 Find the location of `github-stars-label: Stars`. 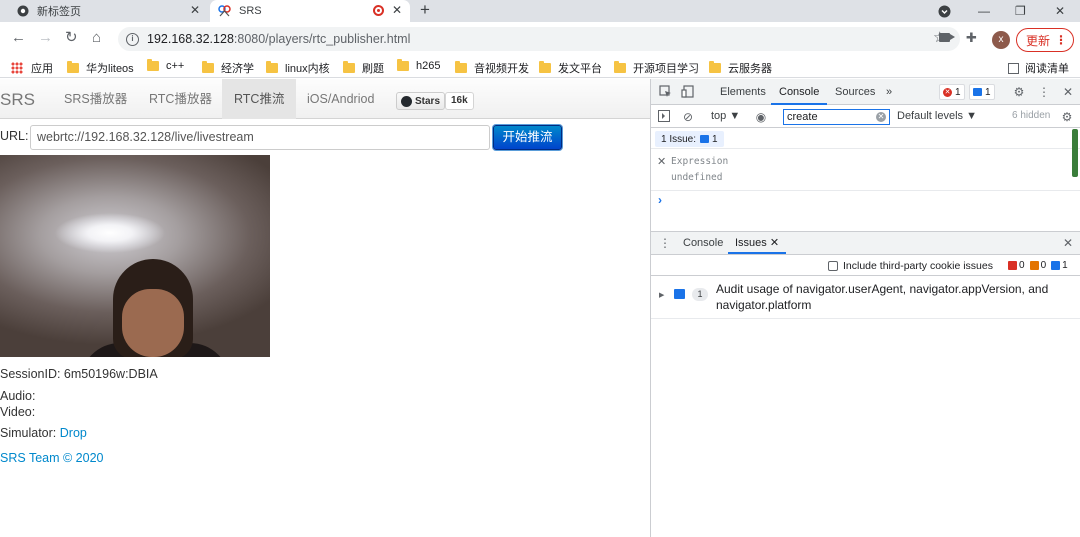

github-stars-label: Stars is located at coordinates (428, 101).